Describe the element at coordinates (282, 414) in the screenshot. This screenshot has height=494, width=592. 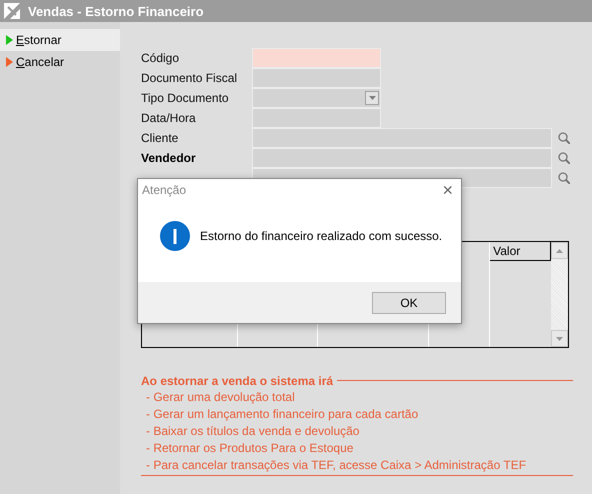
I see `note-item: - Gerar um lançamento financeiro para cada cartão` at that location.